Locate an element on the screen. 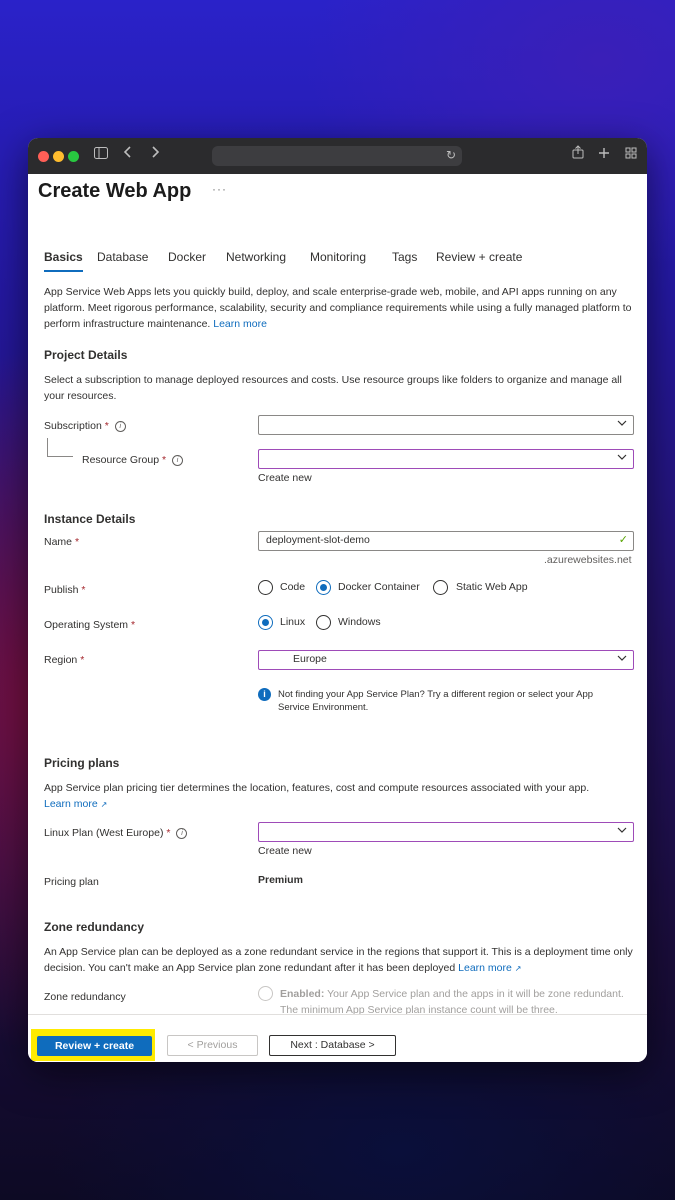 This screenshot has height=1200, width=675. os-label: Operating System * is located at coordinates (90, 625).